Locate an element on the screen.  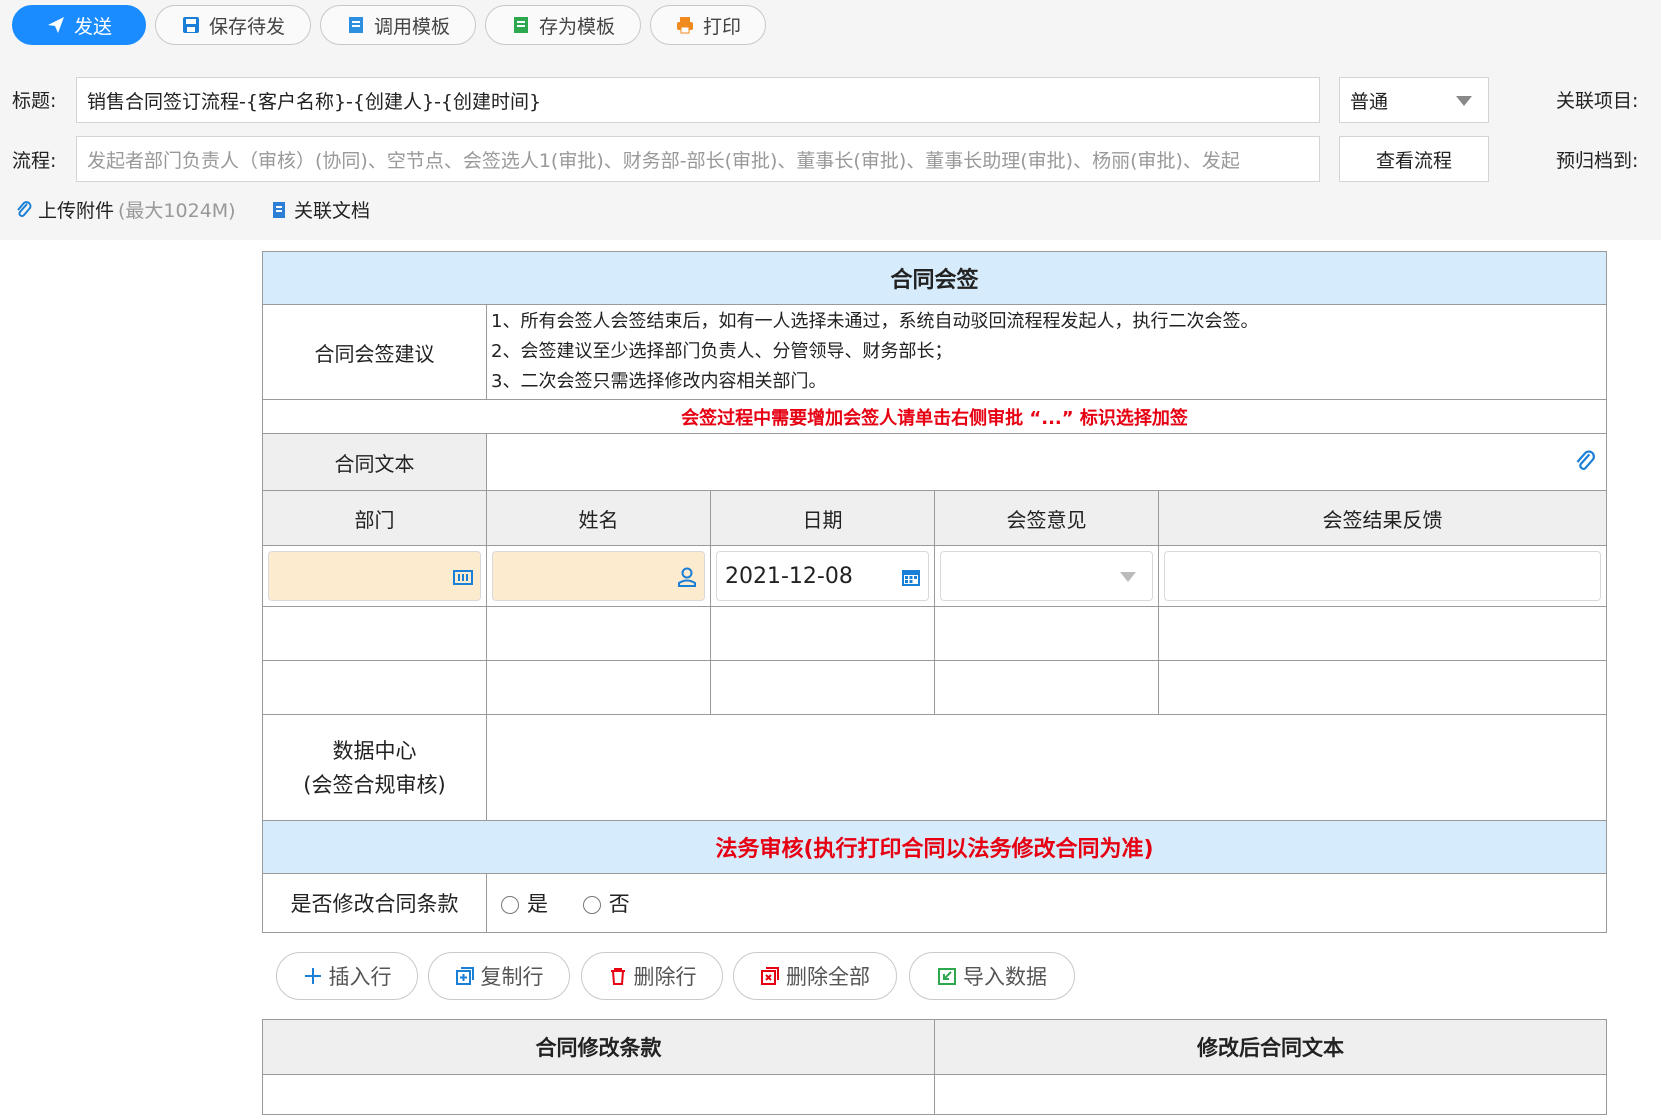
calendar-icon is located at coordinates (911, 577).